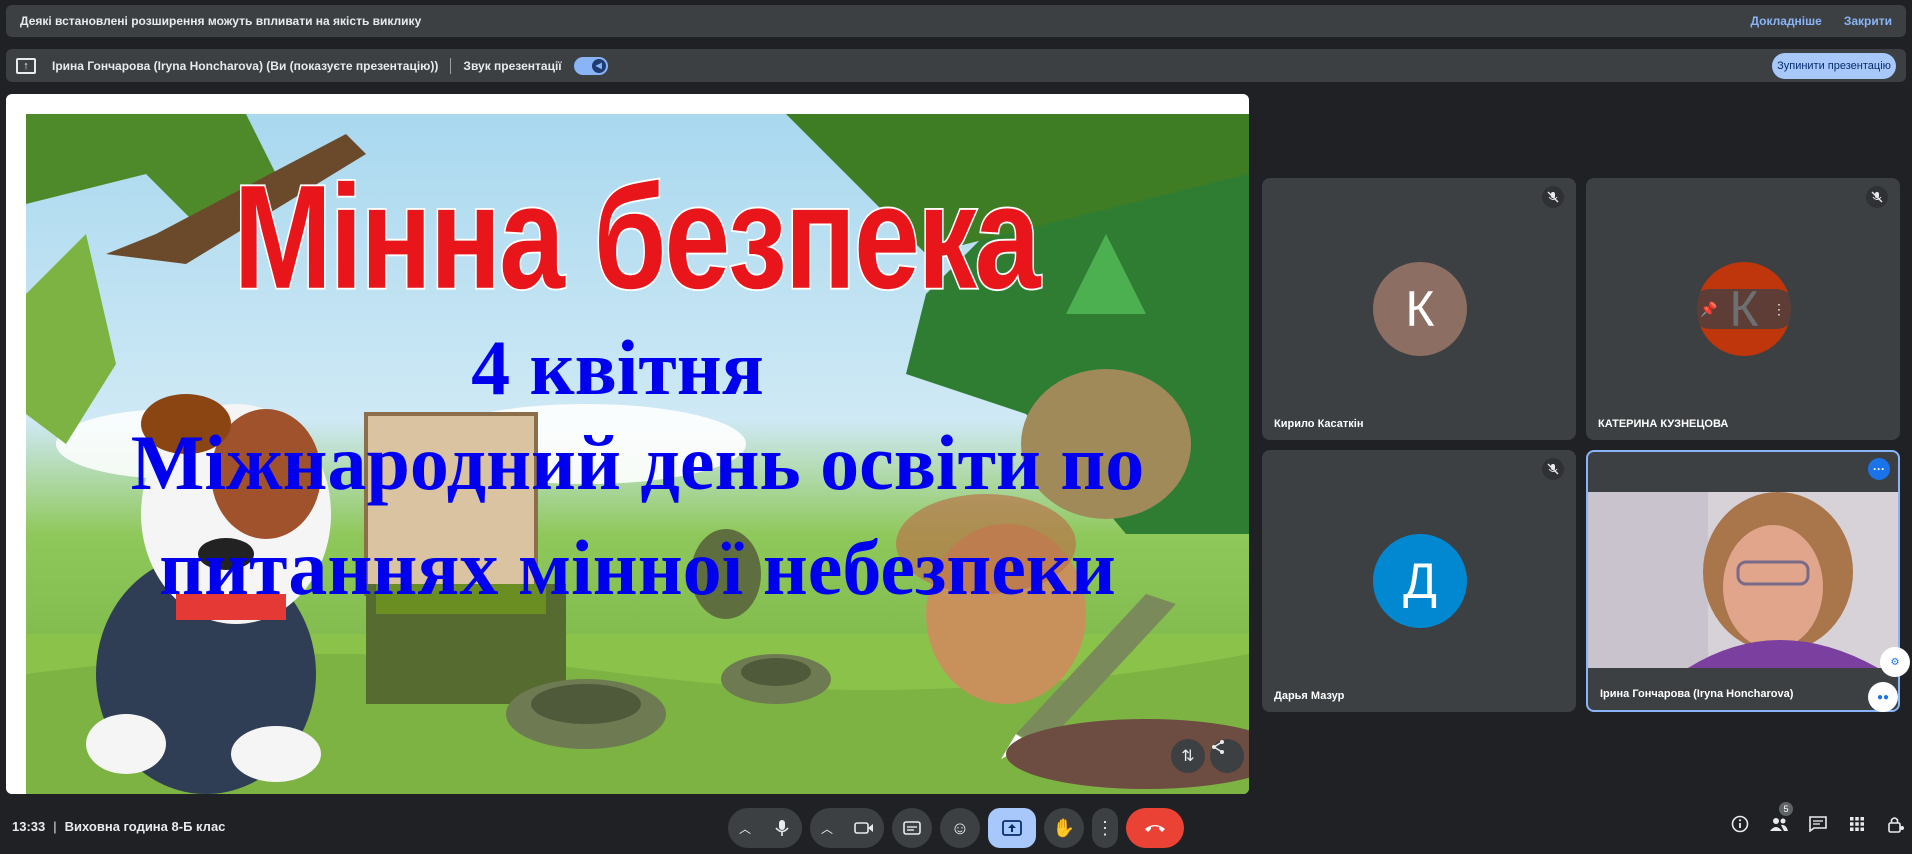 The image size is (1912, 854). What do you see at coordinates (1879, 469) in the screenshot?
I see `more-options-icon: ···` at bounding box center [1879, 469].